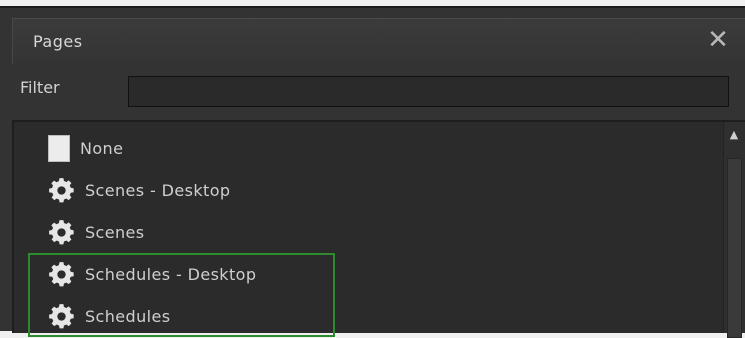 The height and width of the screenshot is (338, 745). What do you see at coordinates (428, 91) in the screenshot?
I see `filter-input` at bounding box center [428, 91].